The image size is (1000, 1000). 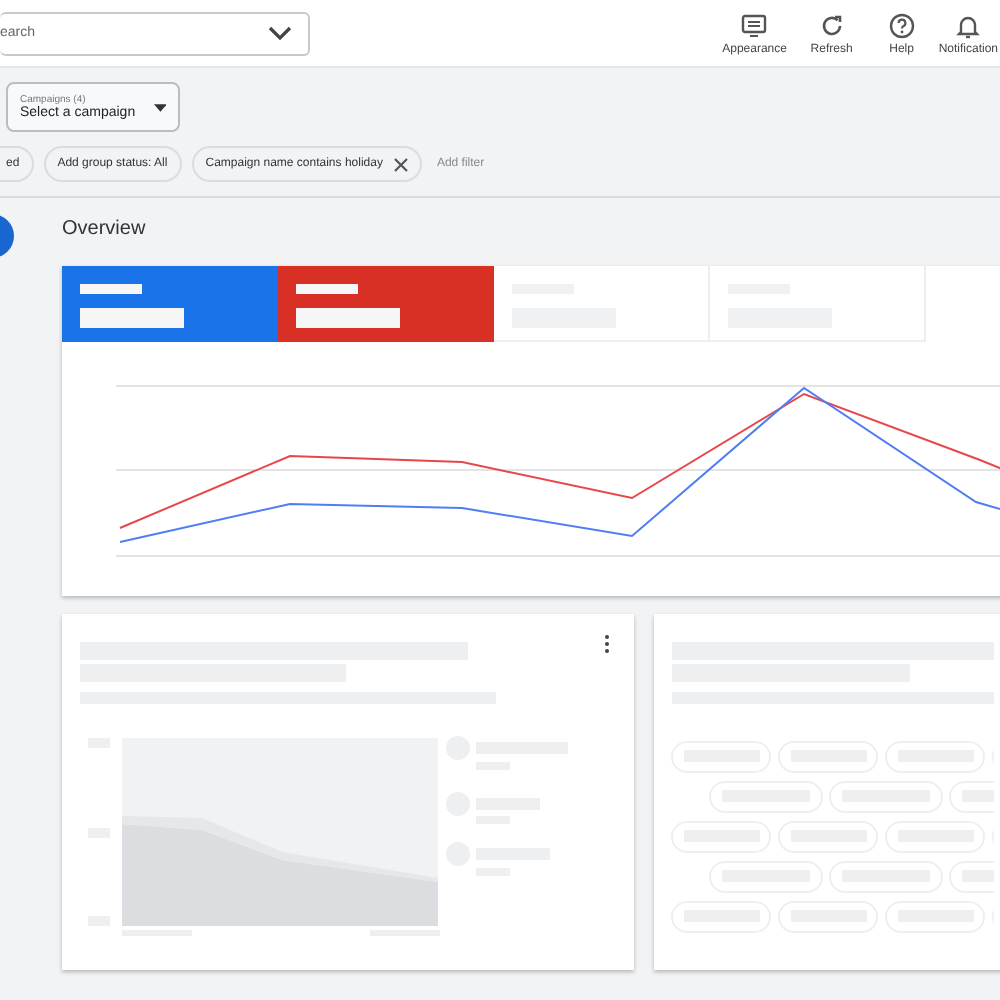 I want to click on section-title: Overview, so click(x=105, y=231).